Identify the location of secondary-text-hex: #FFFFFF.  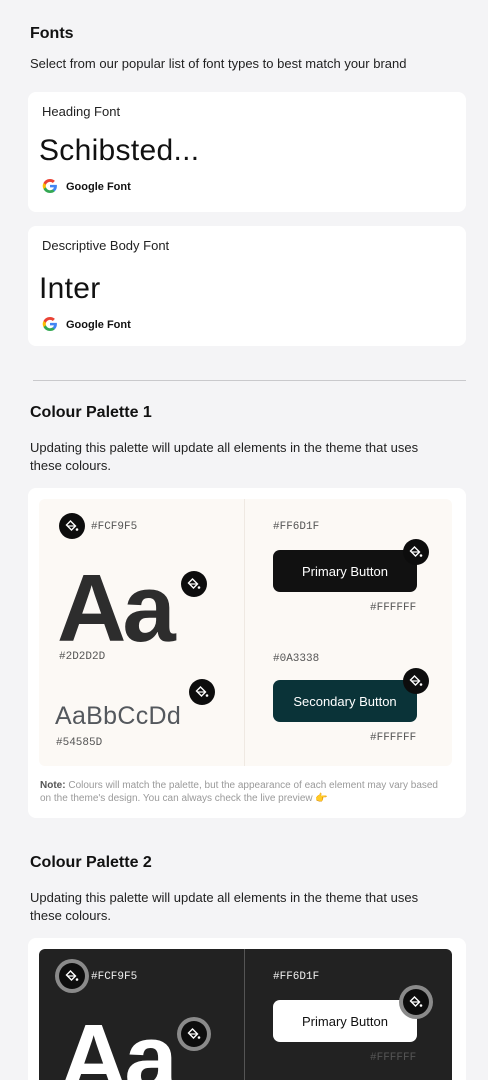
(393, 738).